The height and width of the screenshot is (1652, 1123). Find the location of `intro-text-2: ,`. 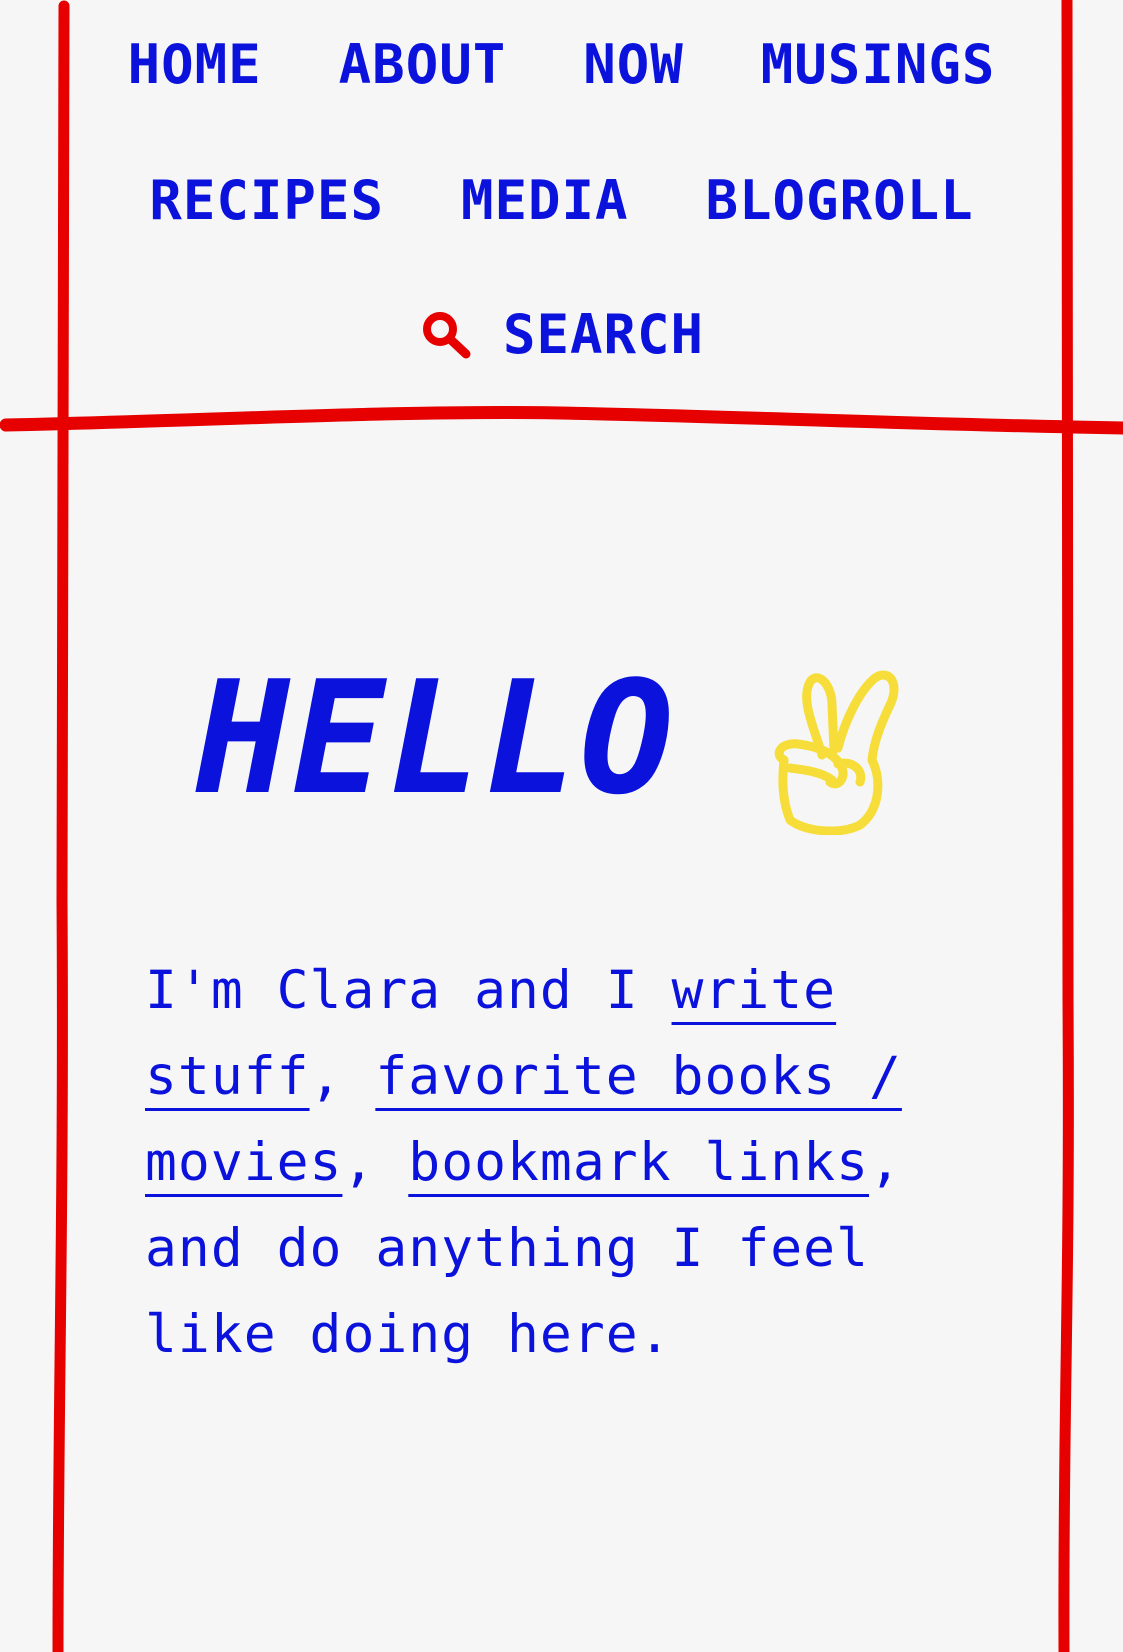

intro-text-2: , is located at coordinates (342, 1076).